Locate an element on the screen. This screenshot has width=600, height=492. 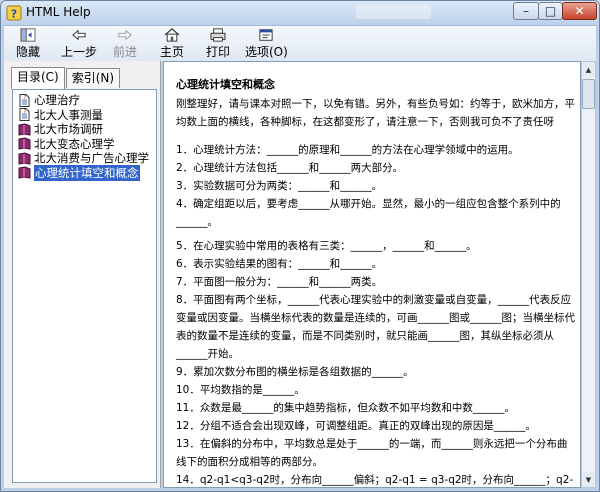
tab-contents: 目录(C) is located at coordinates (38, 78).